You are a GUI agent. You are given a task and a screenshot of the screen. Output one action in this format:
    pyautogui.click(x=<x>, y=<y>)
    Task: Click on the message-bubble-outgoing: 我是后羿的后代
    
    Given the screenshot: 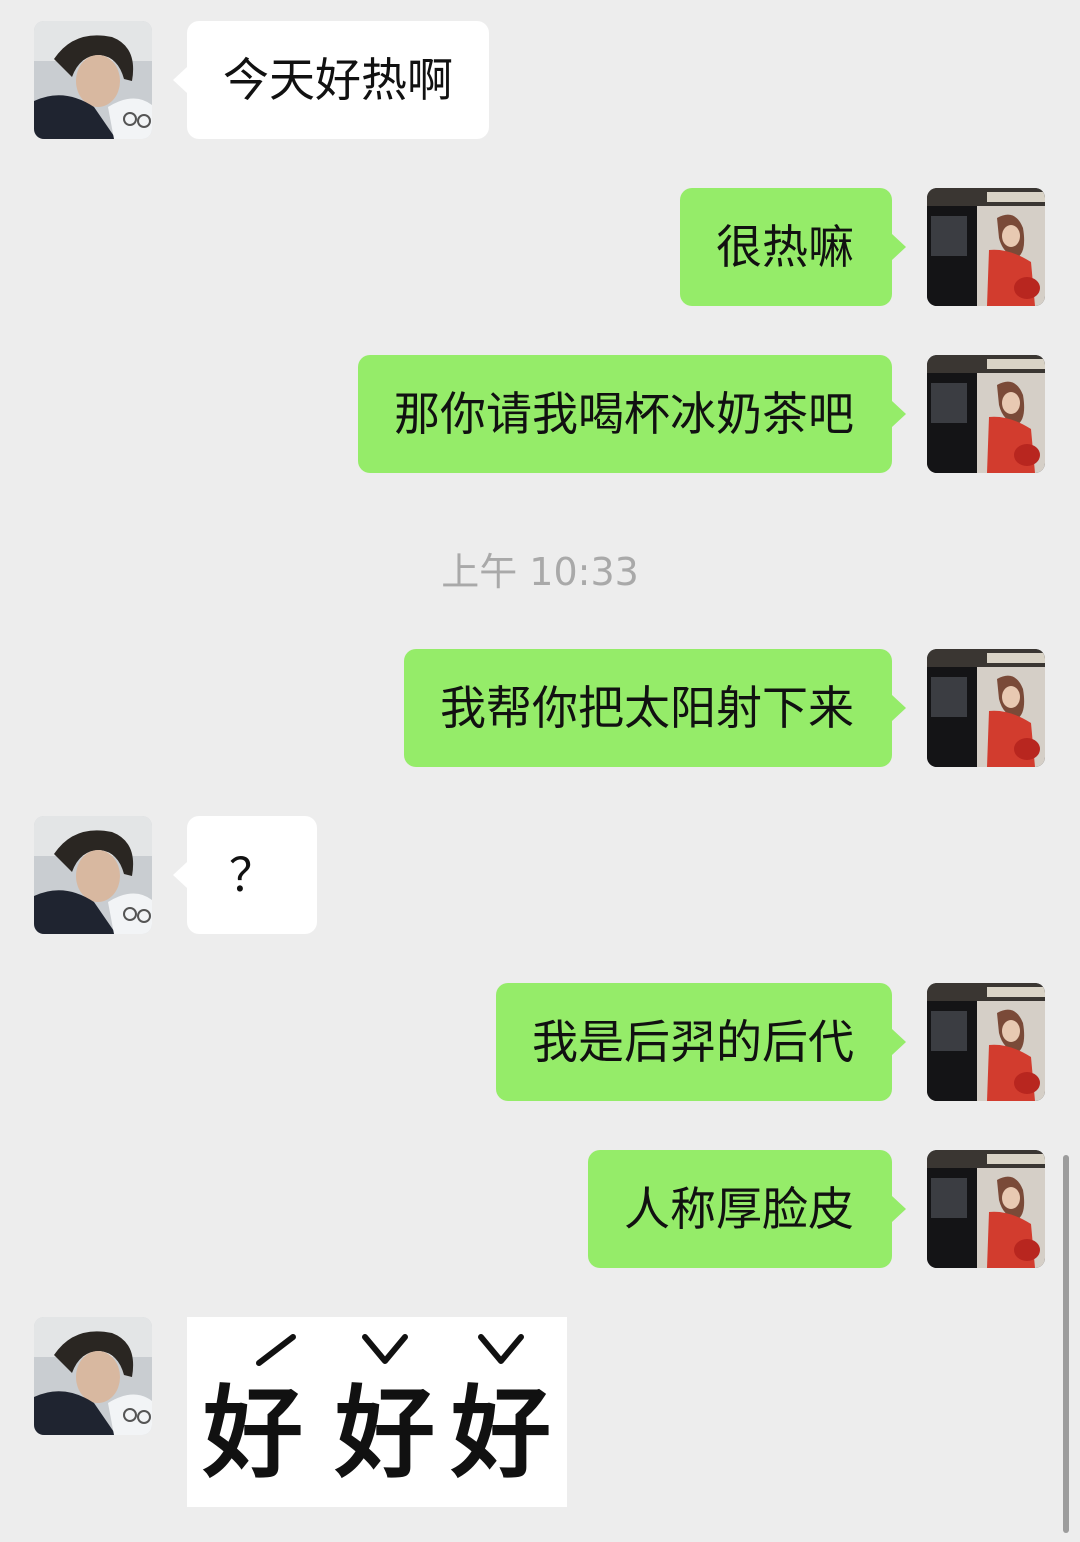 What is the action you would take?
    pyautogui.click(x=701, y=1042)
    